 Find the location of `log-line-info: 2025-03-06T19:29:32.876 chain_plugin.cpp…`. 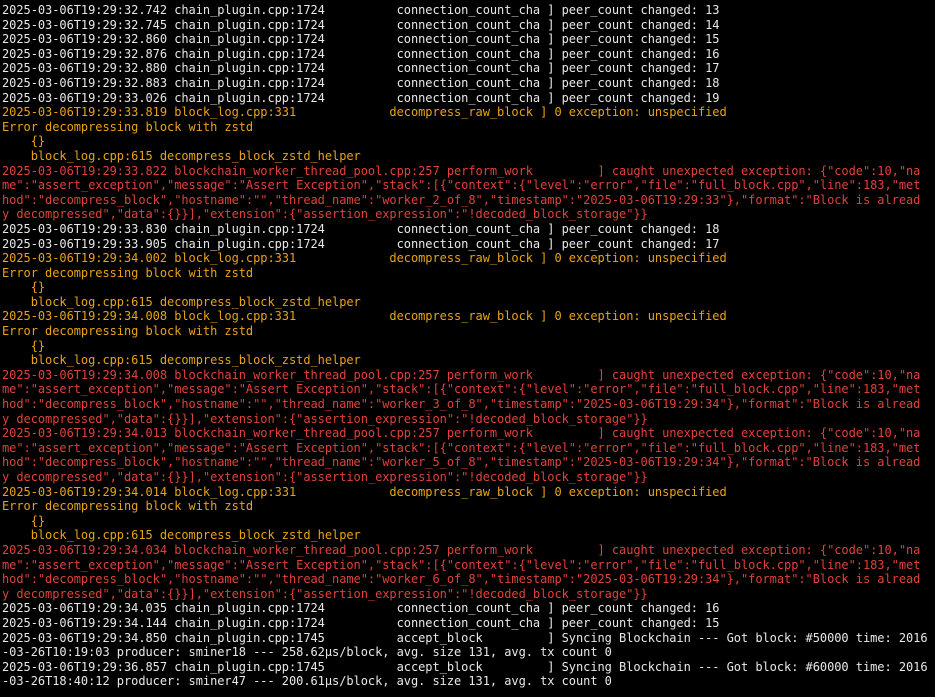

log-line-info: 2025-03-06T19:29:32.876 chain_plugin.cpp… is located at coordinates (361, 53).